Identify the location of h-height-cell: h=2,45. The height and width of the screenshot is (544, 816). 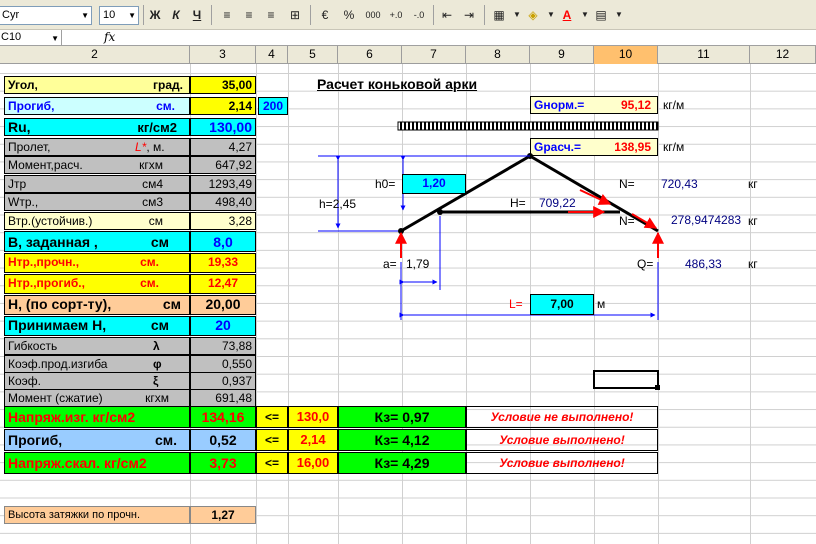
(346, 205).